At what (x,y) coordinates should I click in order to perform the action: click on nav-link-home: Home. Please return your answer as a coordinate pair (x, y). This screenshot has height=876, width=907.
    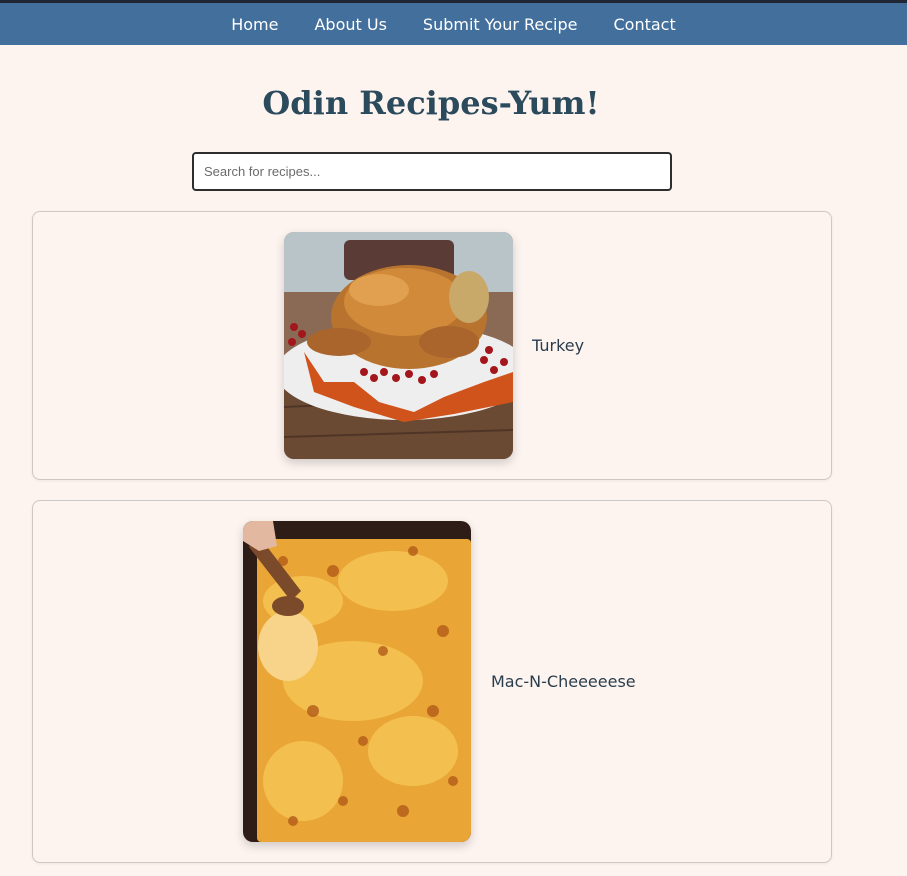
    Looking at the image, I should click on (254, 24).